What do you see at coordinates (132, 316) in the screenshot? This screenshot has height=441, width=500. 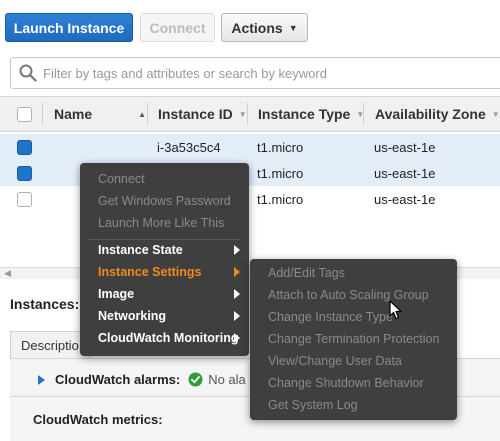 I see `menu-item-label: Networking` at bounding box center [132, 316].